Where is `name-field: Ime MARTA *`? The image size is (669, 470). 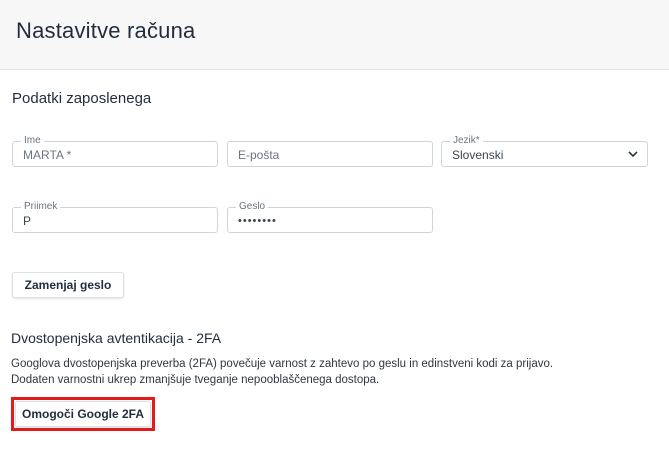 name-field: Ime MARTA * is located at coordinates (115, 151).